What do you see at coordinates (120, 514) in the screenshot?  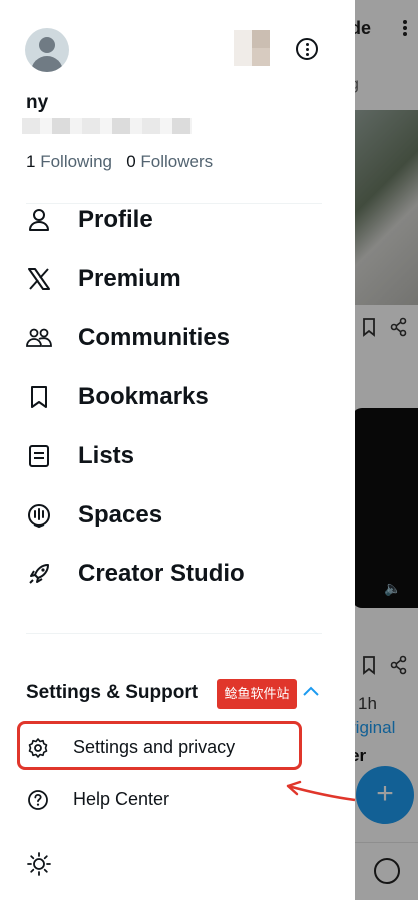 I see `nav-item-label: Spaces` at bounding box center [120, 514].